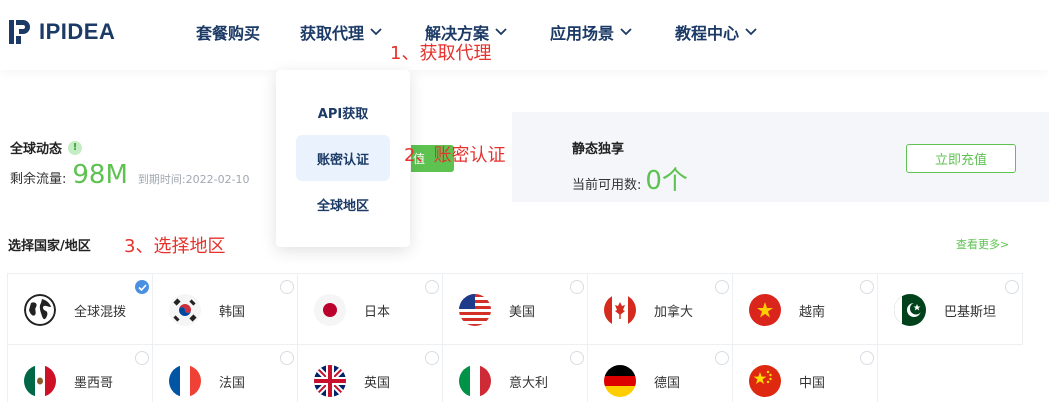 The image size is (1049, 402). I want to click on flag-usa-icon, so click(475, 310).